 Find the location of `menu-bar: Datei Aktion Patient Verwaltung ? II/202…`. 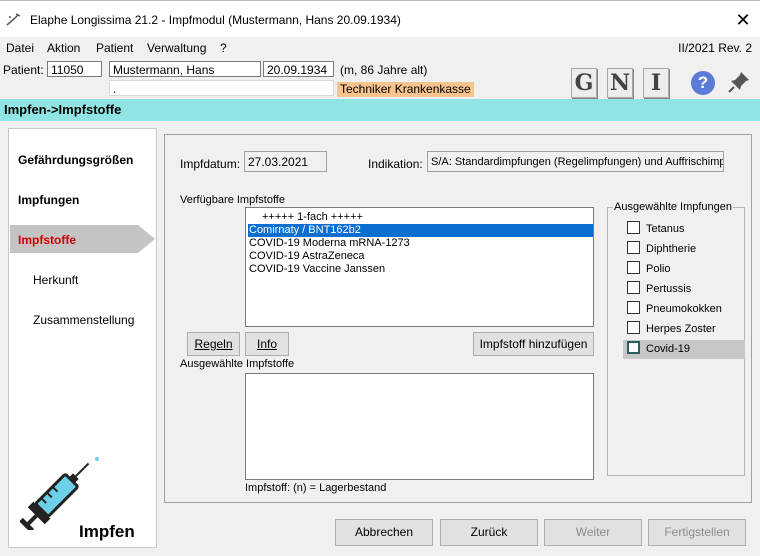

menu-bar: Datei Aktion Patient Verwaltung ? II/202… is located at coordinates (380, 47).